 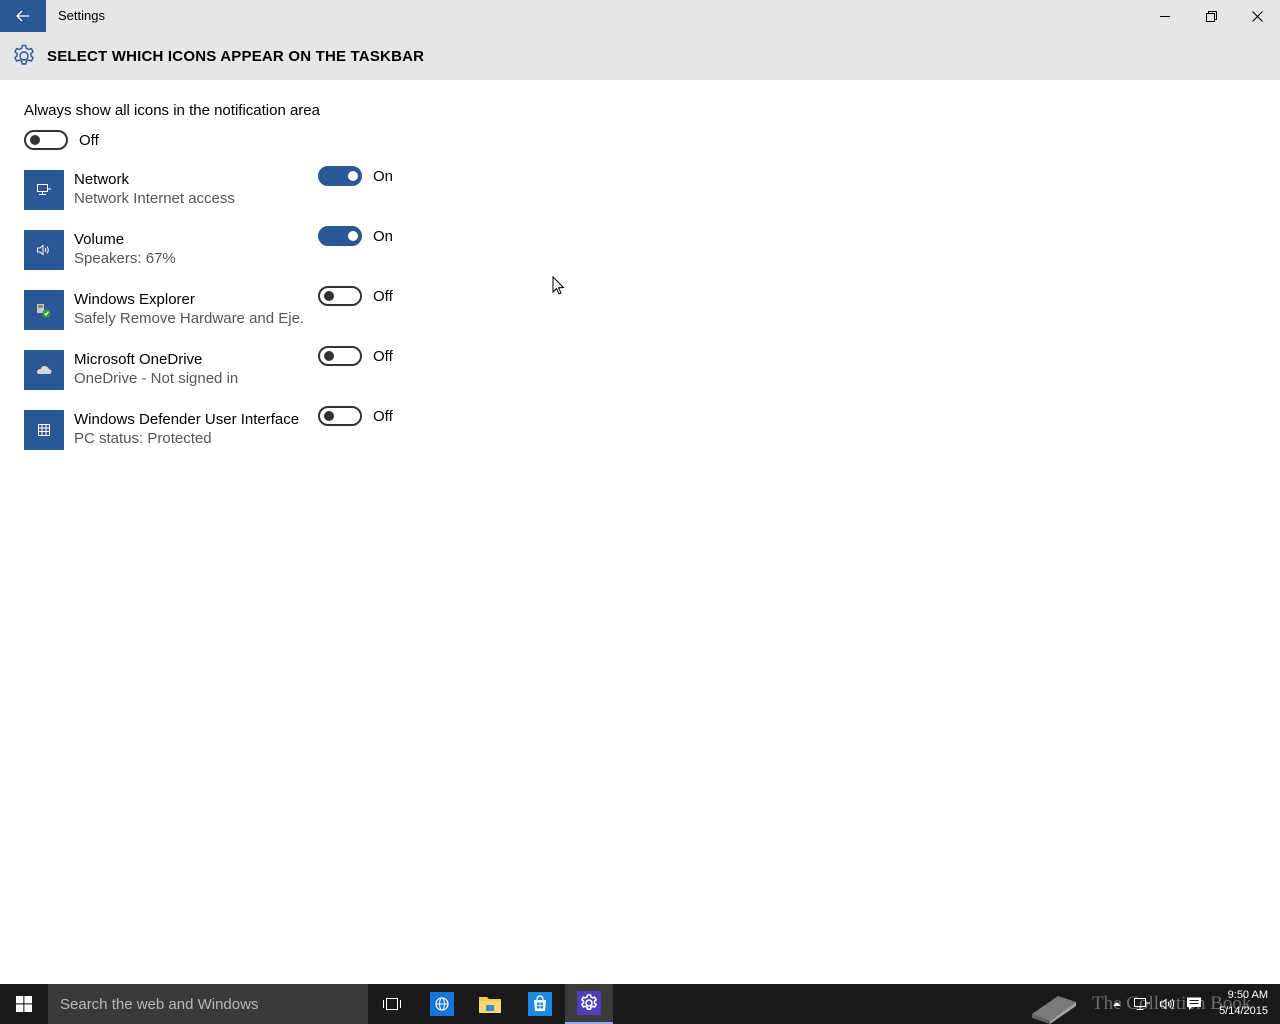 What do you see at coordinates (46, 140) in the screenshot?
I see `always-show-toggle` at bounding box center [46, 140].